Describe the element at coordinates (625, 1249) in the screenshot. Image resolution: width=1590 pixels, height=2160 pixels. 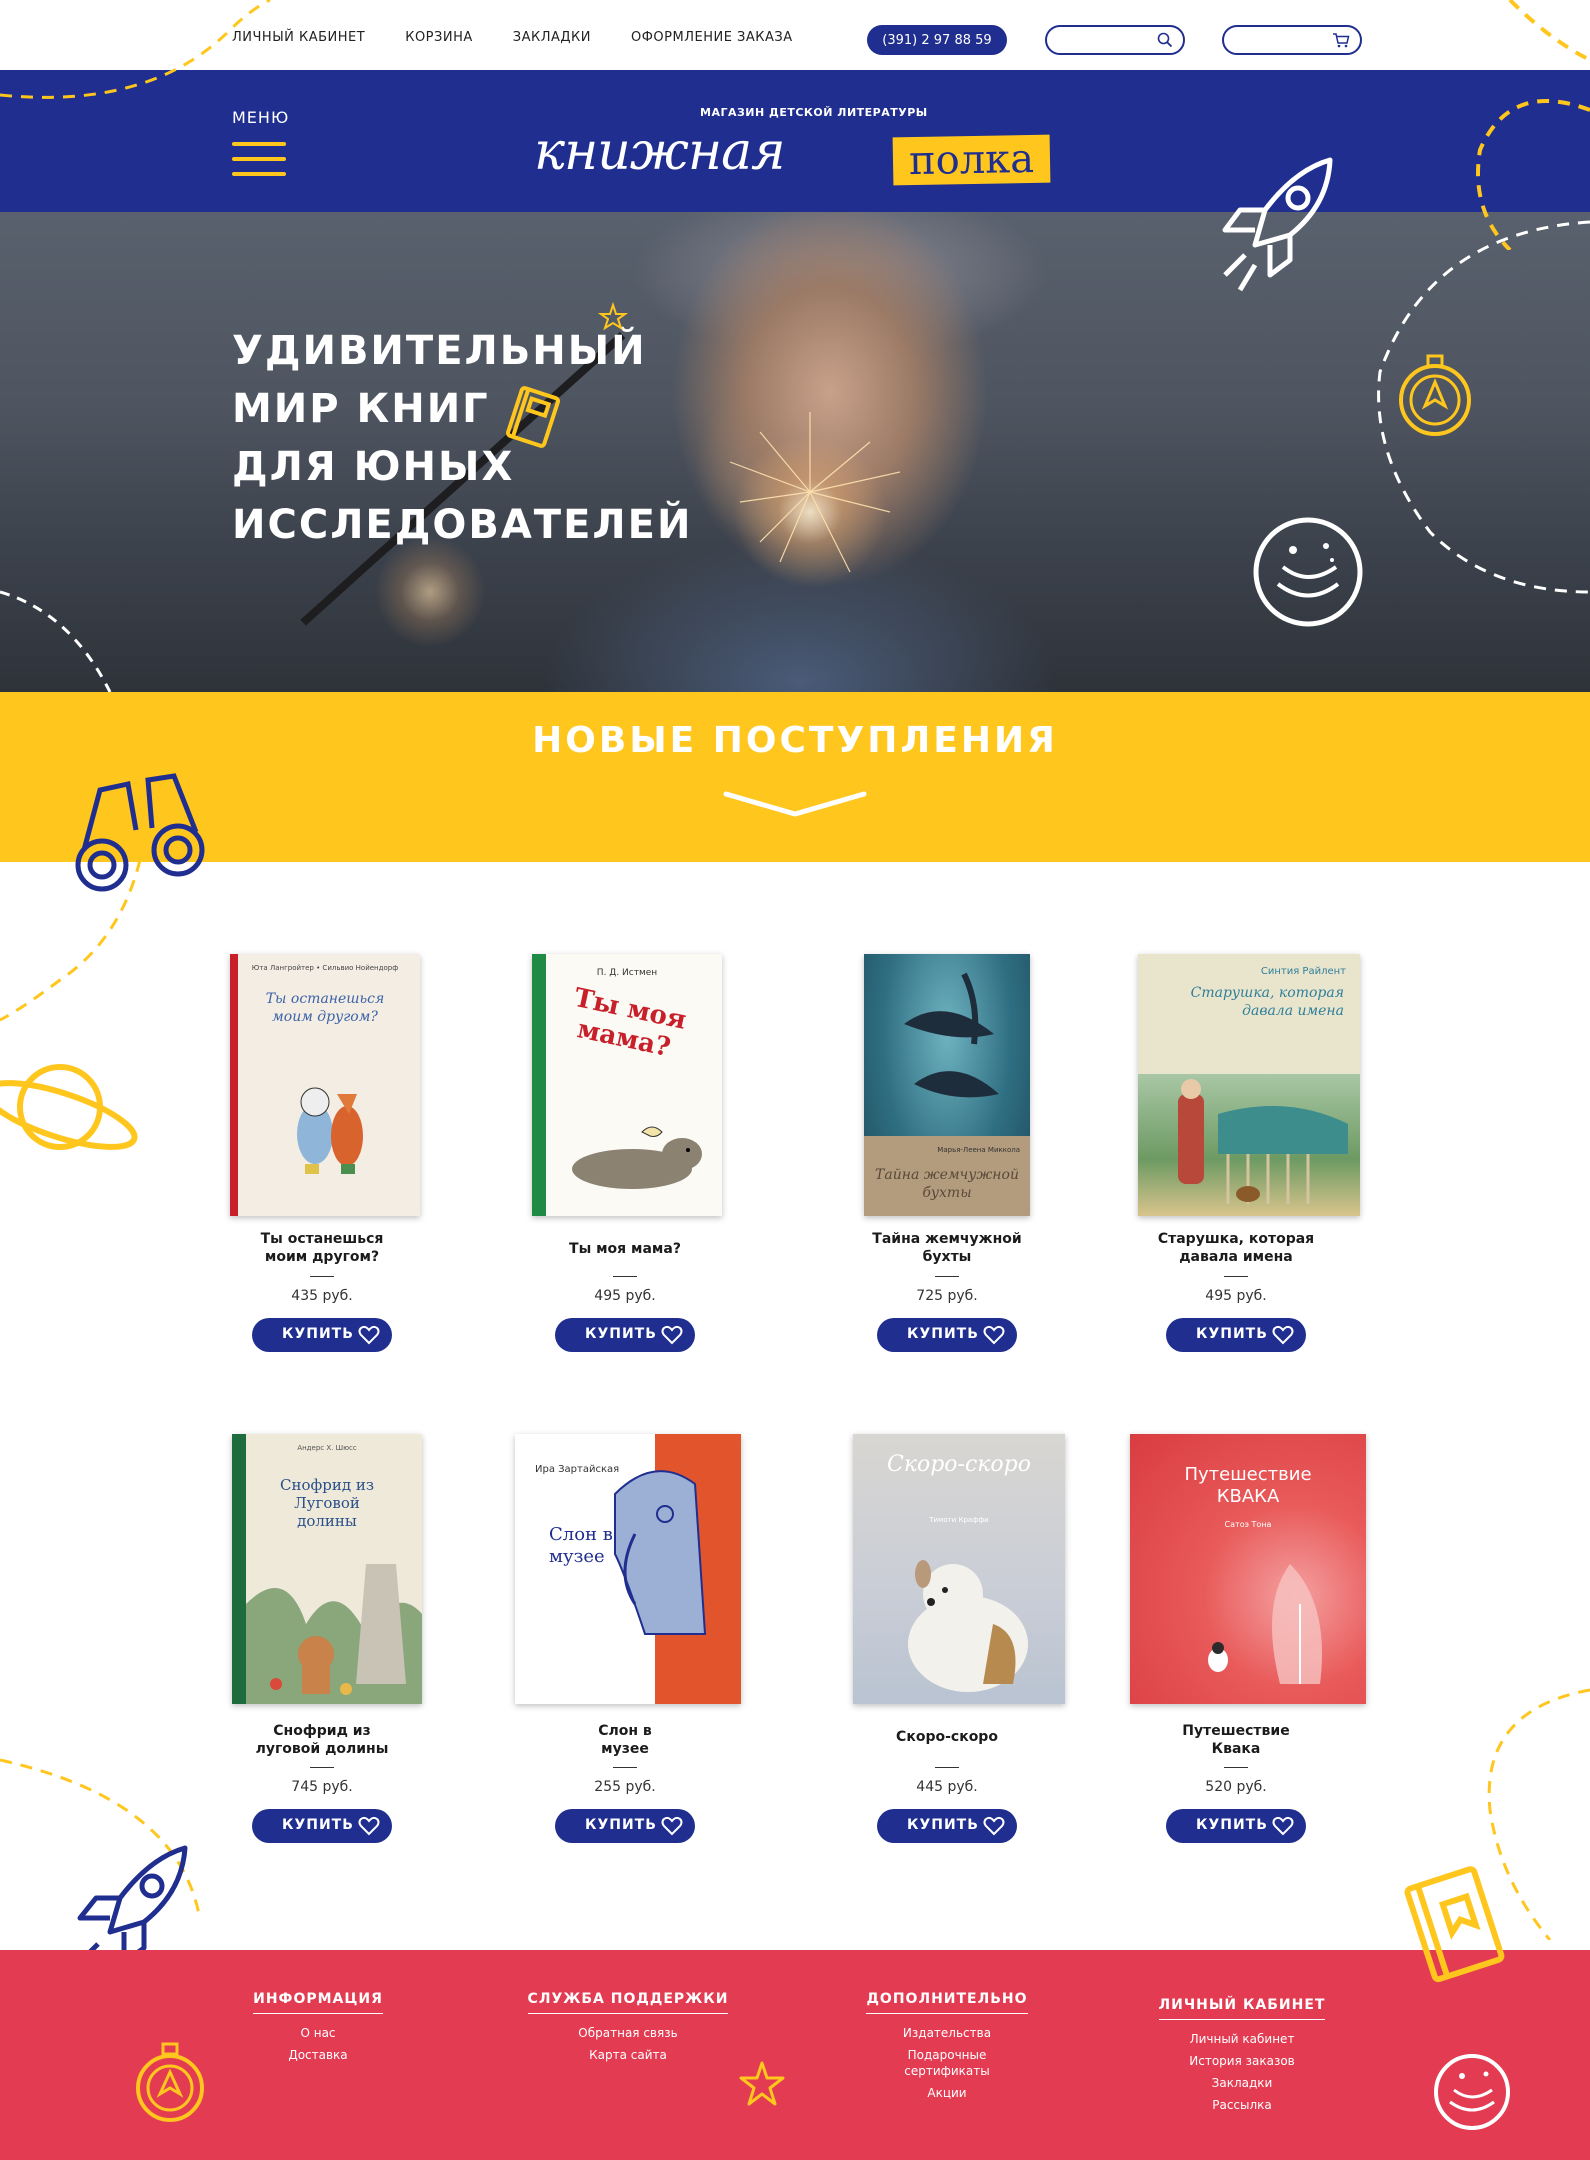
I see `product-title: Ты моя мама?` at that location.